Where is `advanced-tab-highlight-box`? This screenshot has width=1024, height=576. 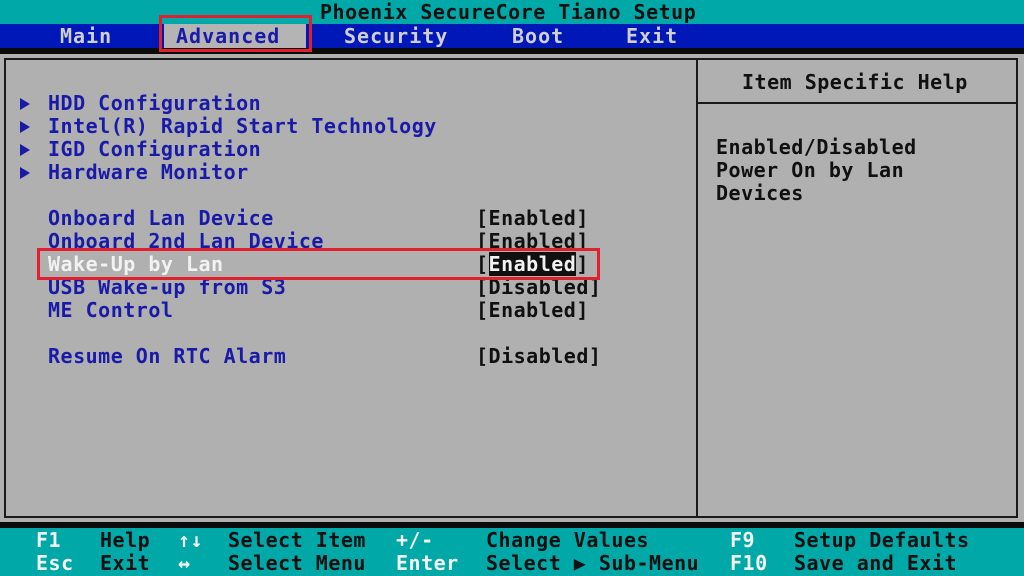
advanced-tab-highlight-box is located at coordinates (235, 33).